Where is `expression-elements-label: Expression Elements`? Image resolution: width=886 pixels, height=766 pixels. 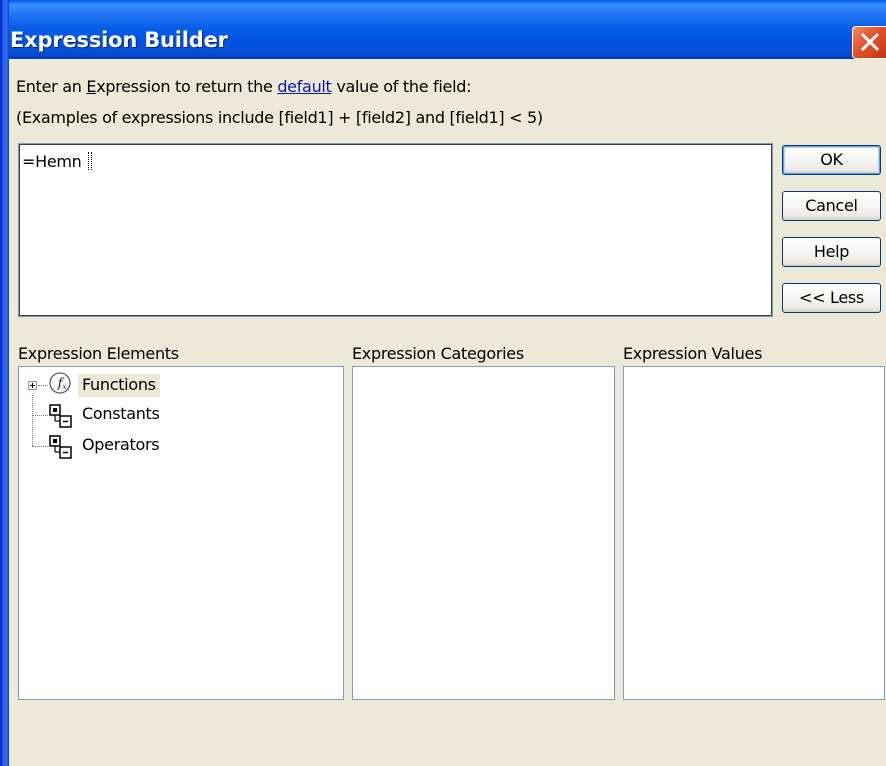 expression-elements-label: Expression Elements is located at coordinates (98, 353).